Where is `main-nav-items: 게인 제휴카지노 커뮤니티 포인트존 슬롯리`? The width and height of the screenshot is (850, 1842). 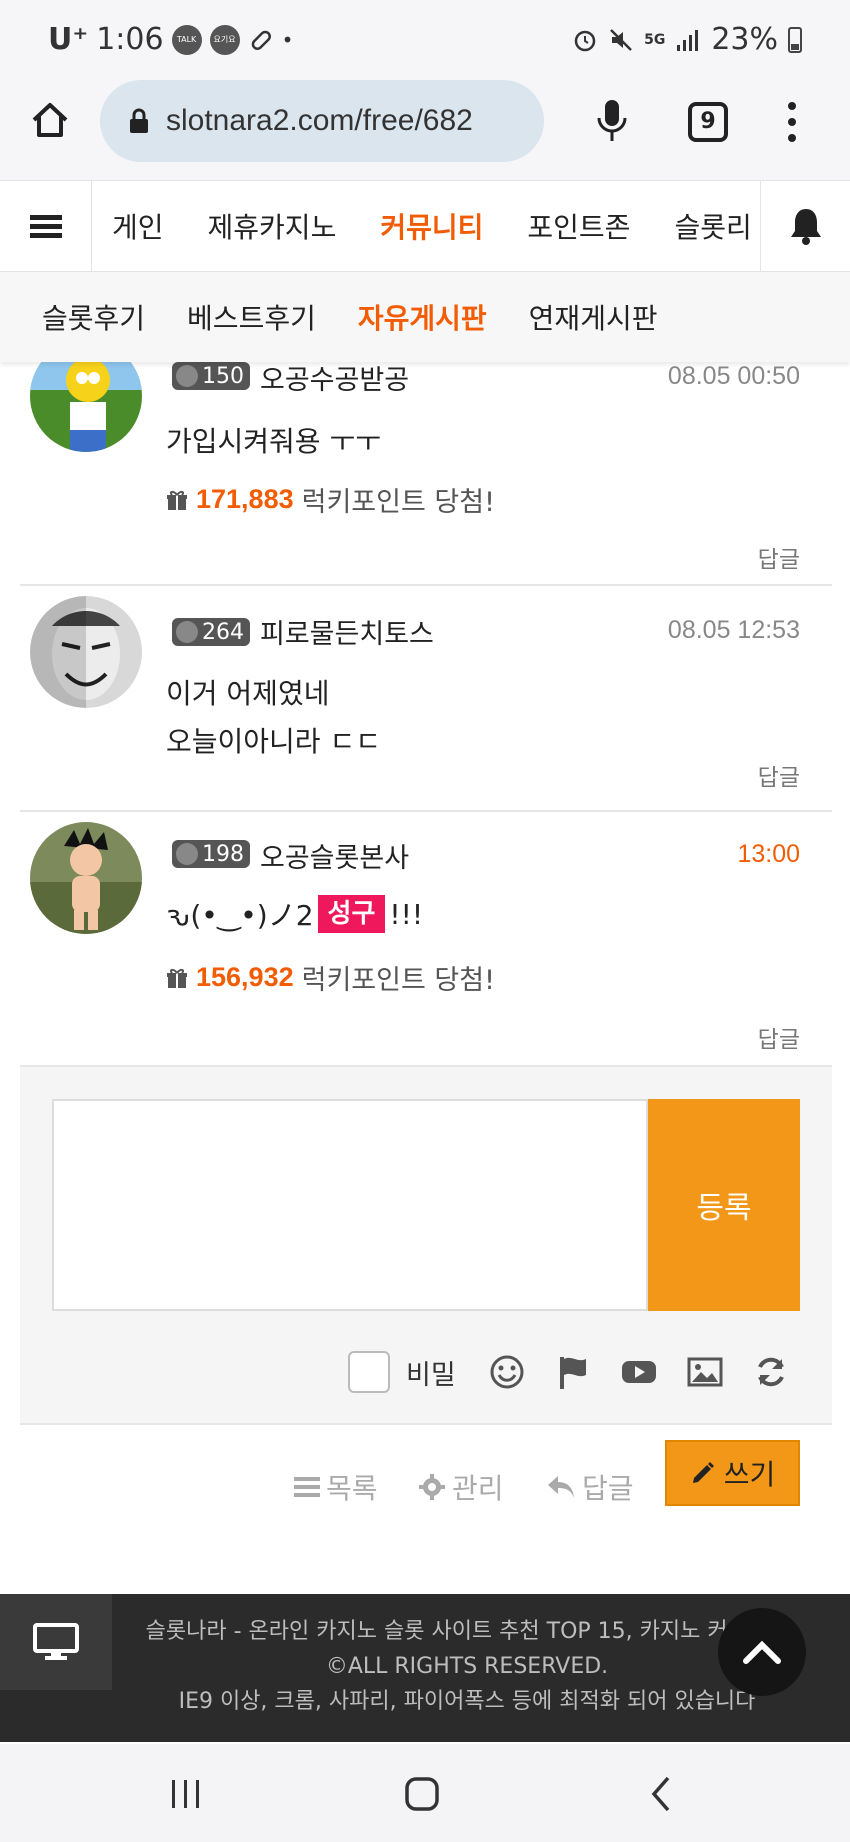
main-nav-items: 게인 제휴카지노 커뮤니티 포인트존 슬롯리 is located at coordinates (426, 226).